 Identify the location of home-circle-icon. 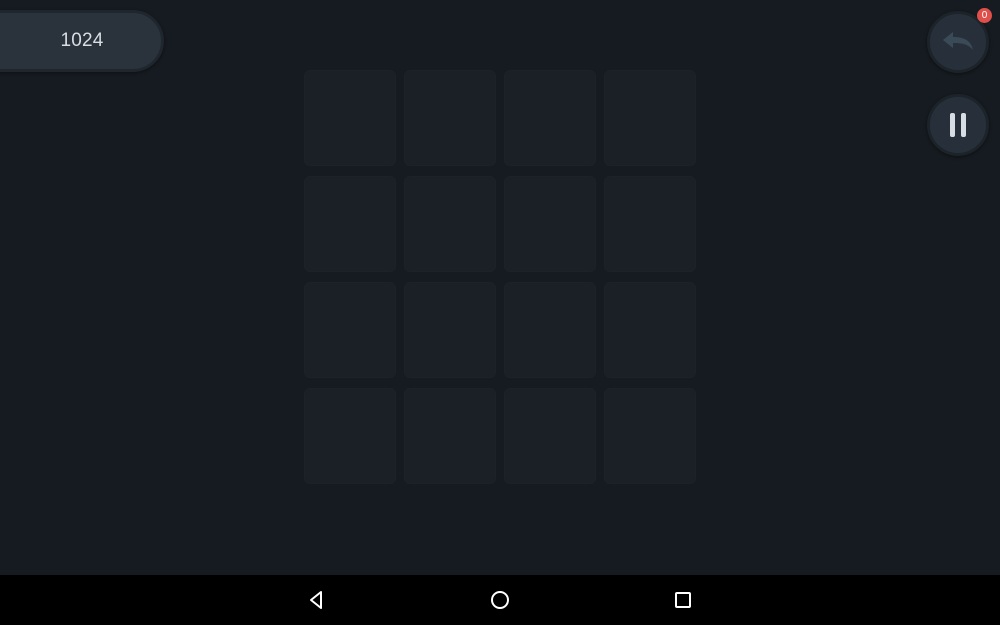
(500, 600).